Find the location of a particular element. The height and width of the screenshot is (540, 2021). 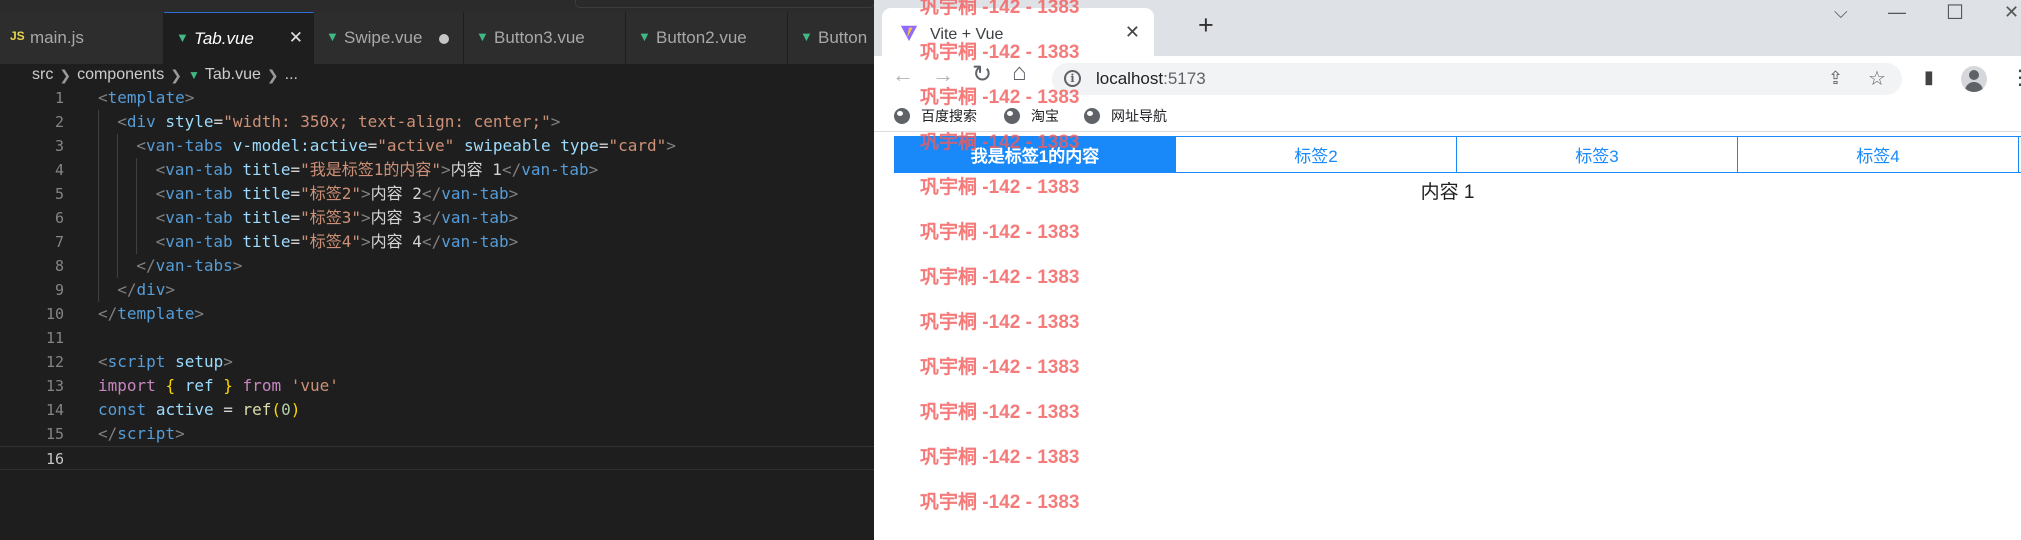

code-line: 1 <template> is located at coordinates (437, 98).